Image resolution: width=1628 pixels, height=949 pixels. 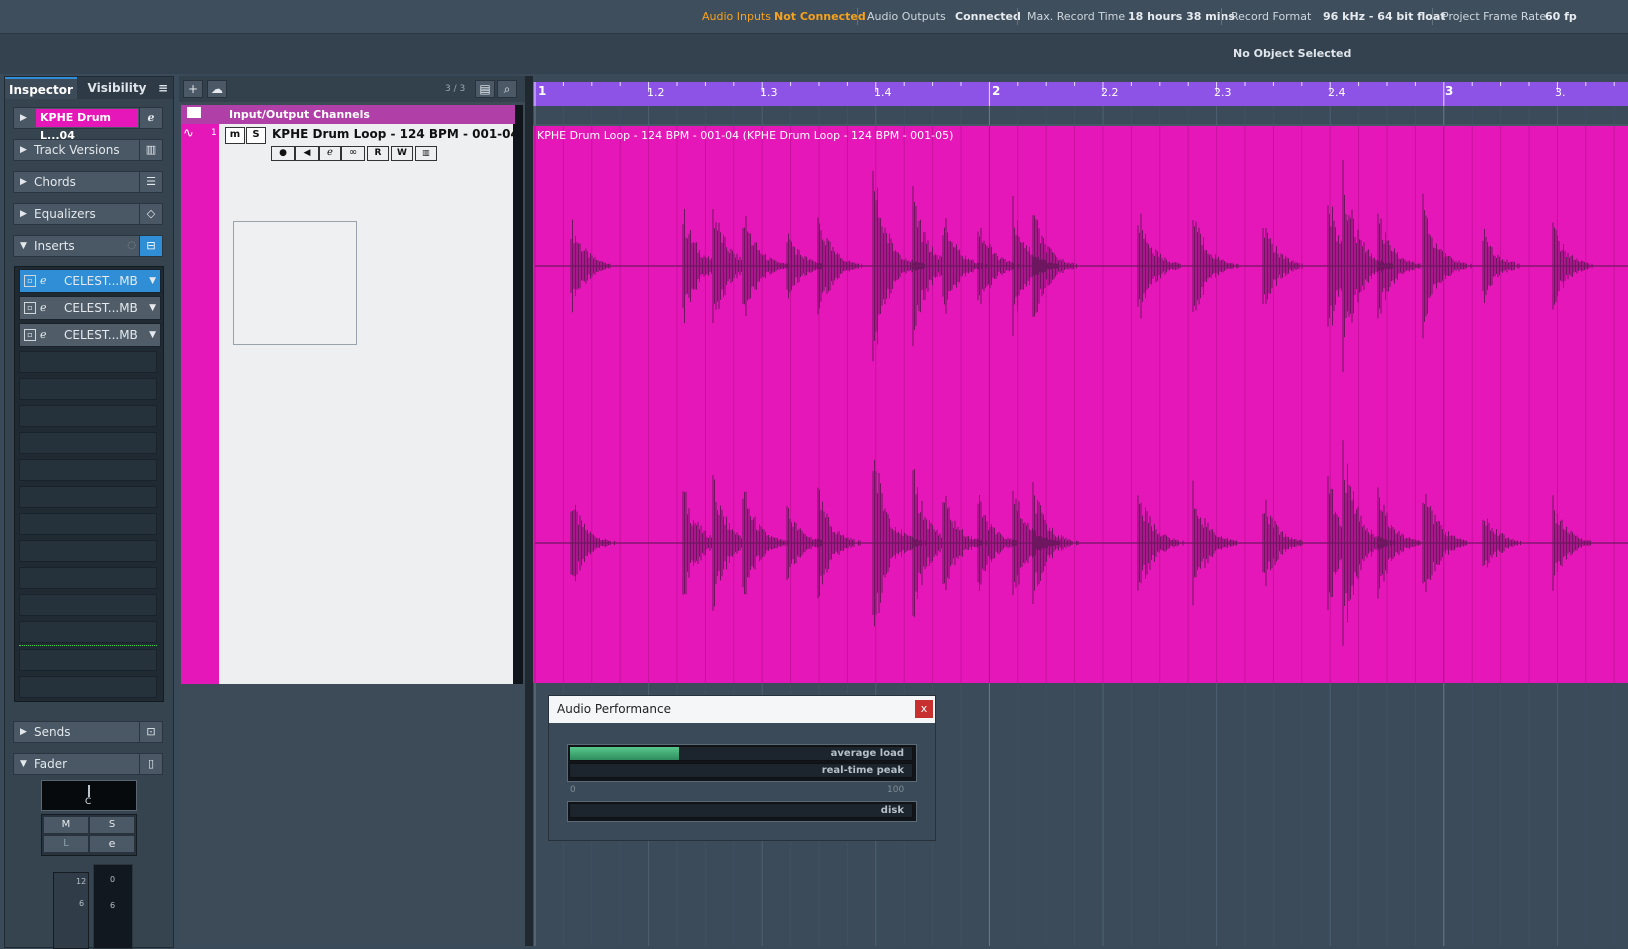 I want to click on edit-channel-button: e, so click(x=112, y=844).